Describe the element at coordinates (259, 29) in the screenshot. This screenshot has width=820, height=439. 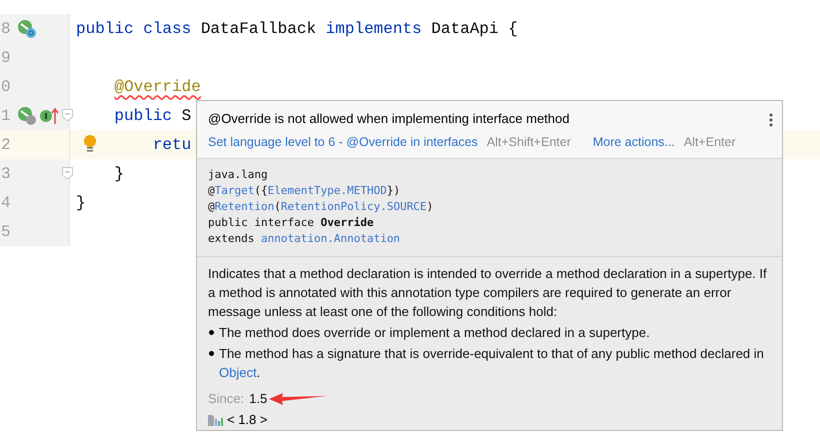
I see `code-token: DataFallback` at that location.